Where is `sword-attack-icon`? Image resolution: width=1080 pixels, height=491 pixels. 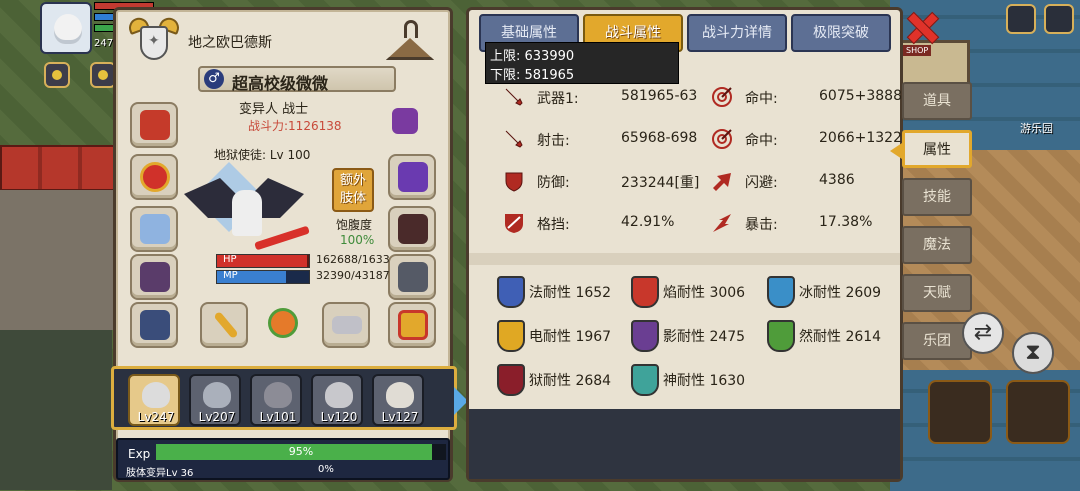
sword-attack-icon is located at coordinates (960, 412).